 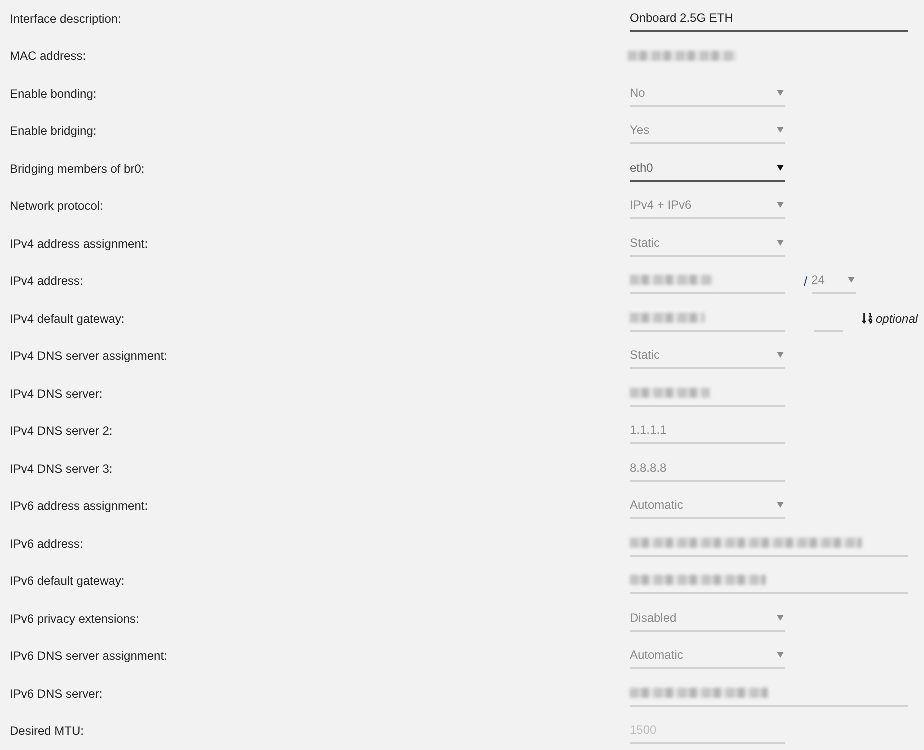 What do you see at coordinates (61, 469) in the screenshot?
I see `field-label: IPv4 DNS server 3:` at bounding box center [61, 469].